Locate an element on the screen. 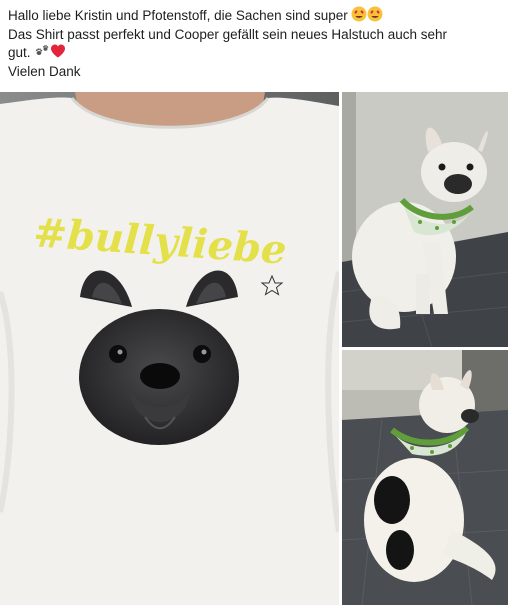 The height and width of the screenshot is (605, 508). photo-dog-sitting is located at coordinates (425, 219).